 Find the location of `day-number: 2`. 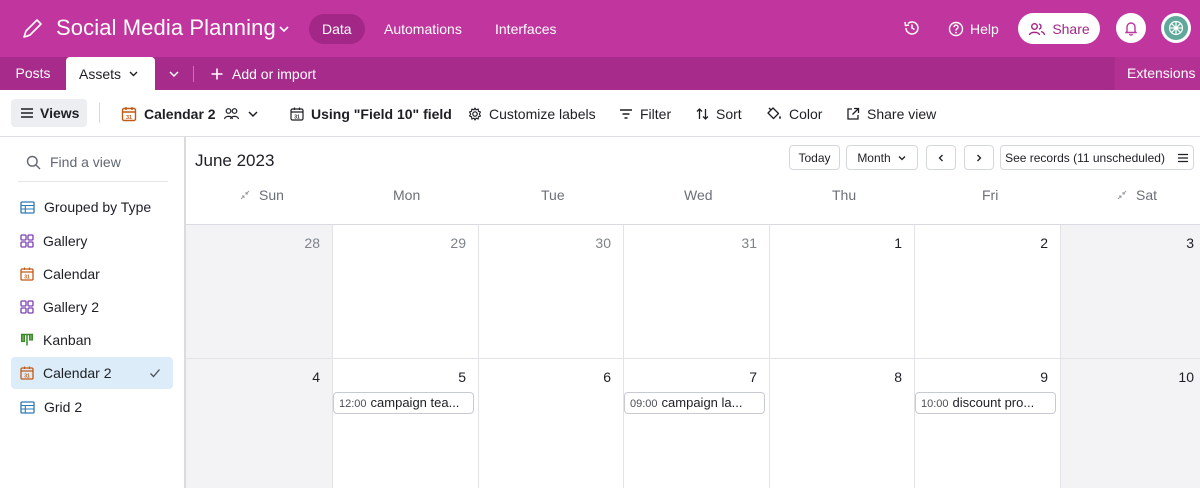

day-number: 2 is located at coordinates (1044, 243).